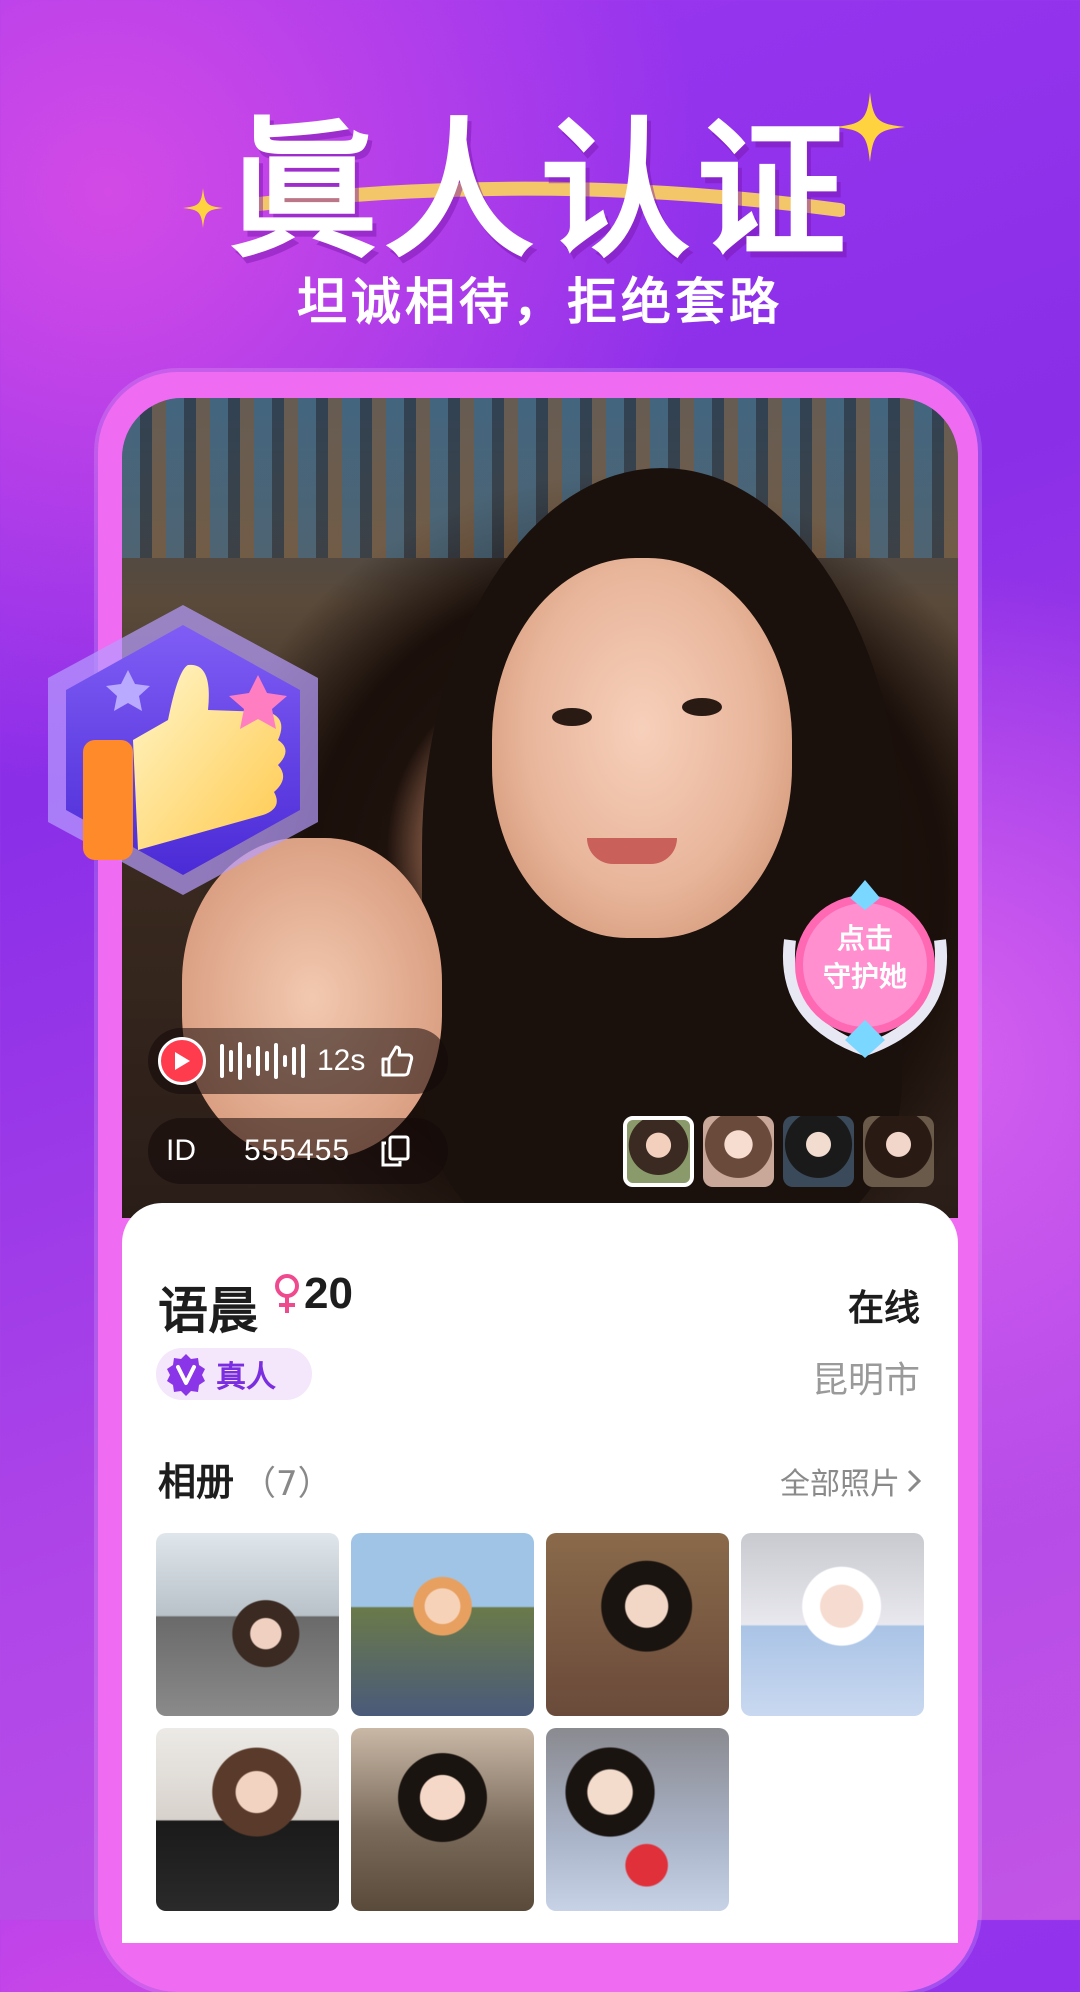  Describe the element at coordinates (341, 1060) in the screenshot. I see `voice-duration: 12s` at that location.